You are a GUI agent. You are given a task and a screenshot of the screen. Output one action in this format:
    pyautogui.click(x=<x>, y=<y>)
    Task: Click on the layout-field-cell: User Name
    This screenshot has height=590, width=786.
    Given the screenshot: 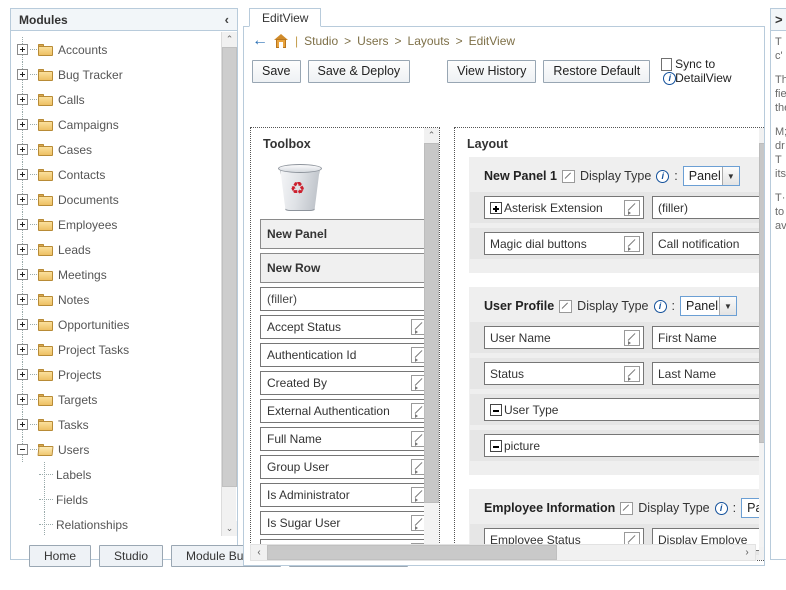 What is the action you would take?
    pyautogui.click(x=564, y=337)
    